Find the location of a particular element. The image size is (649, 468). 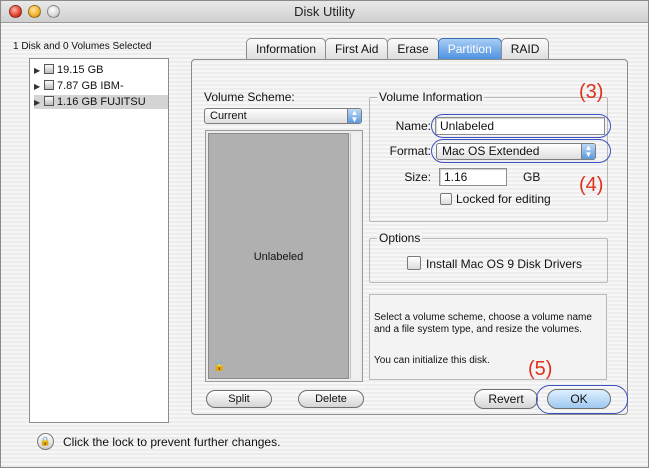

volume-information-title: Volume Information is located at coordinates (431, 97).